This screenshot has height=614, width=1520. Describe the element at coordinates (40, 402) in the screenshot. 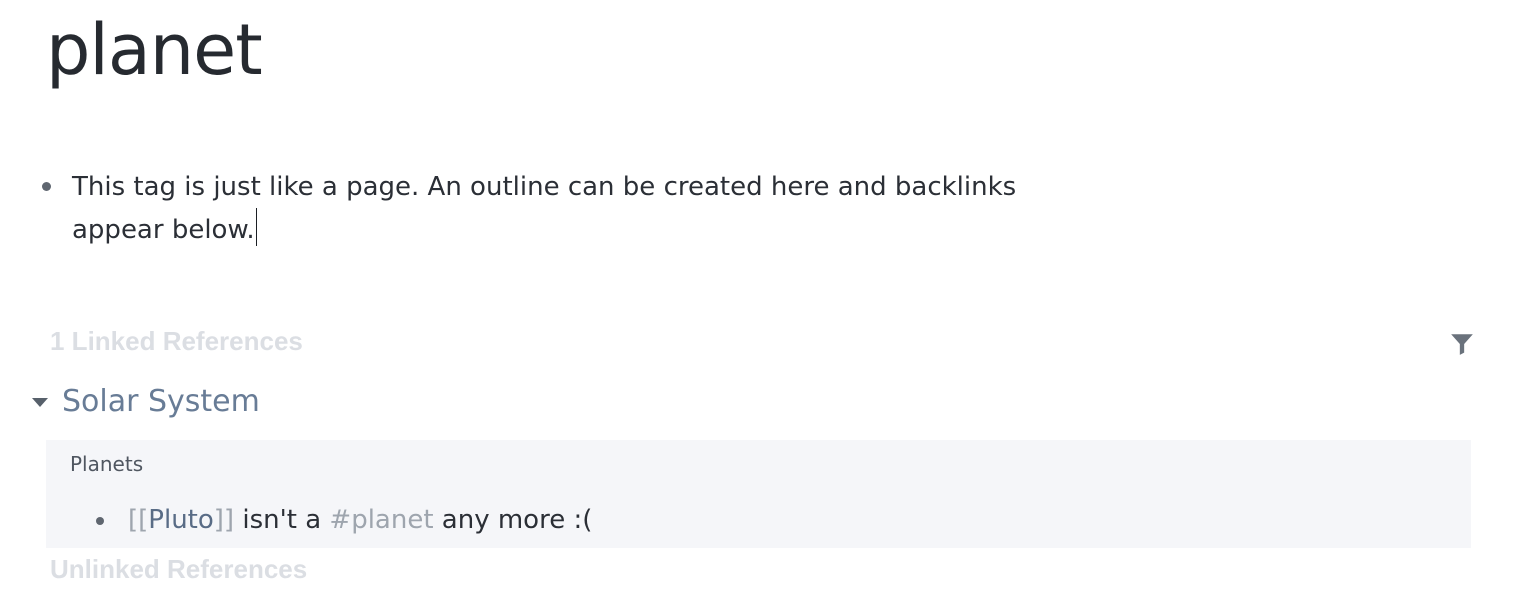

I see `collapse-toggle-icon` at that location.